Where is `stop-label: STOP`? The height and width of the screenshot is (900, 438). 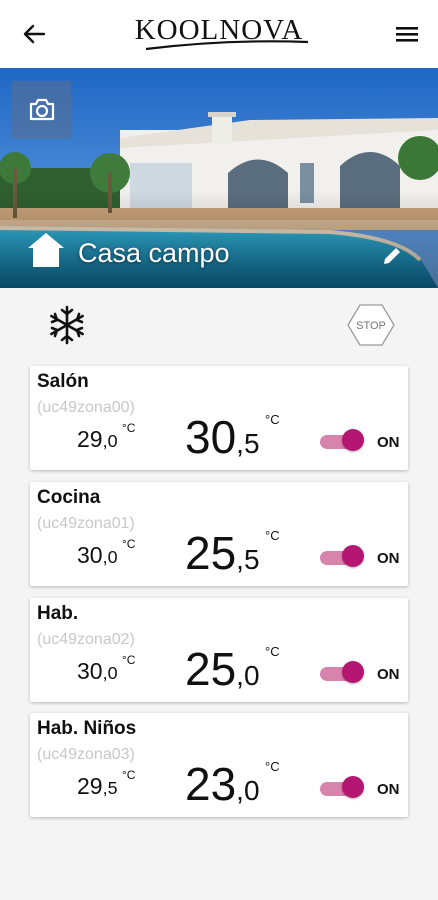 stop-label: STOP is located at coordinates (371, 326).